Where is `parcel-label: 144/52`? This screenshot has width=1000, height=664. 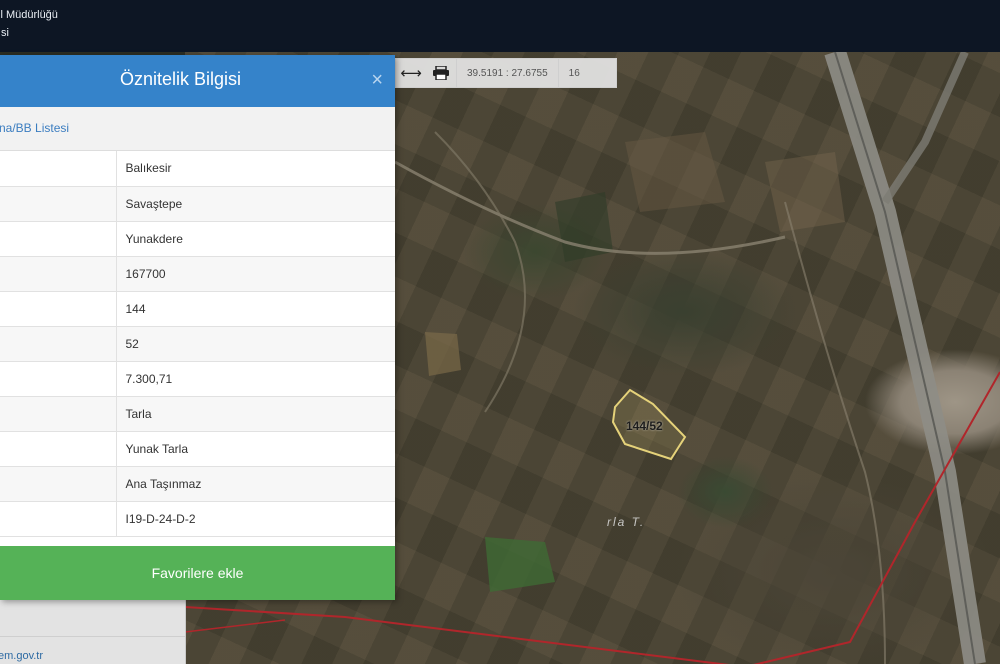
parcel-label: 144/52 is located at coordinates (644, 426).